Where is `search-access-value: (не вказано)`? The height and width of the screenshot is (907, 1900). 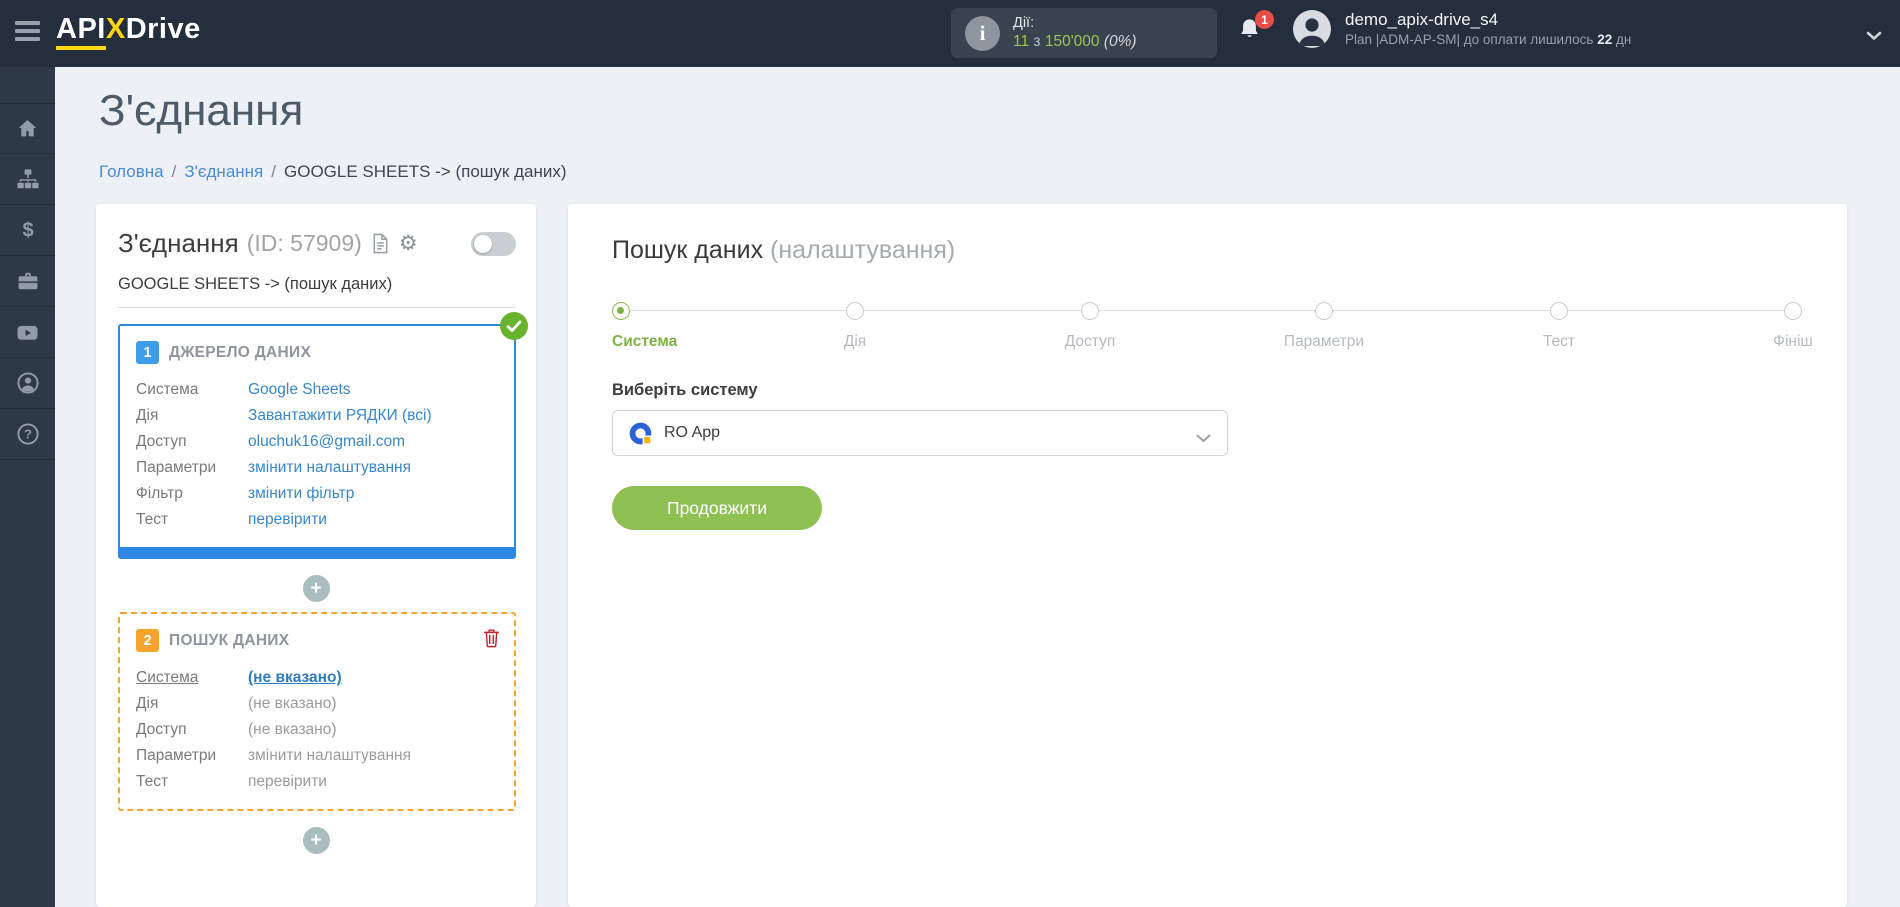
search-access-value: (не вказано) is located at coordinates (292, 729).